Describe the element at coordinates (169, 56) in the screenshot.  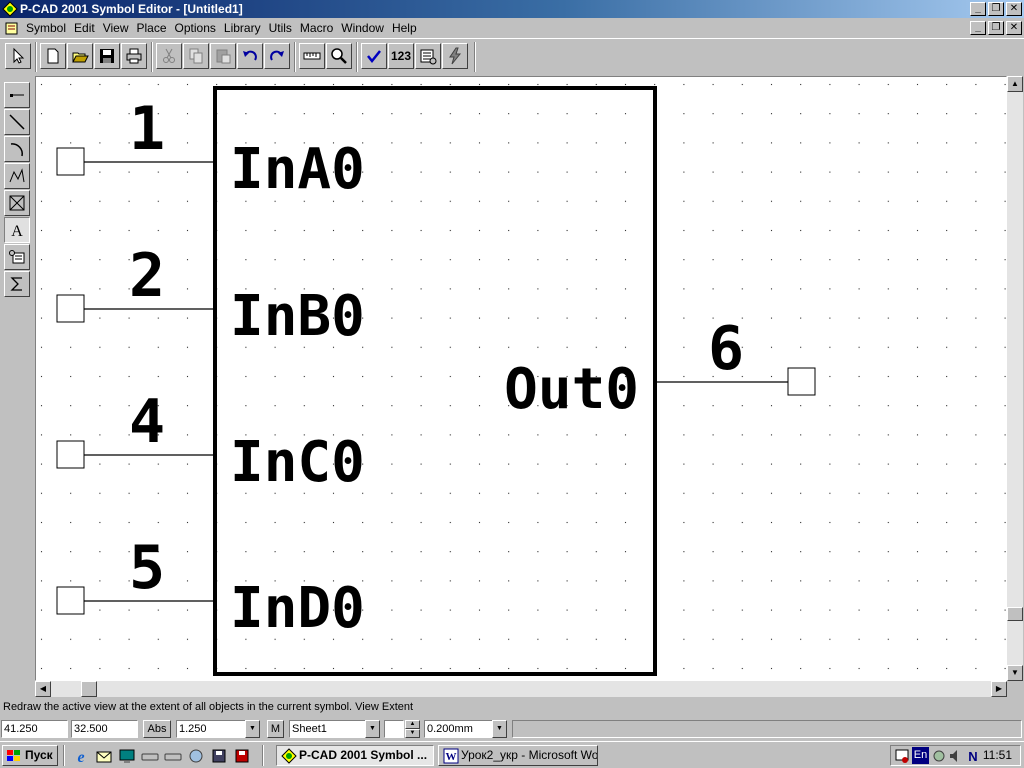
I see `cut-button` at that location.